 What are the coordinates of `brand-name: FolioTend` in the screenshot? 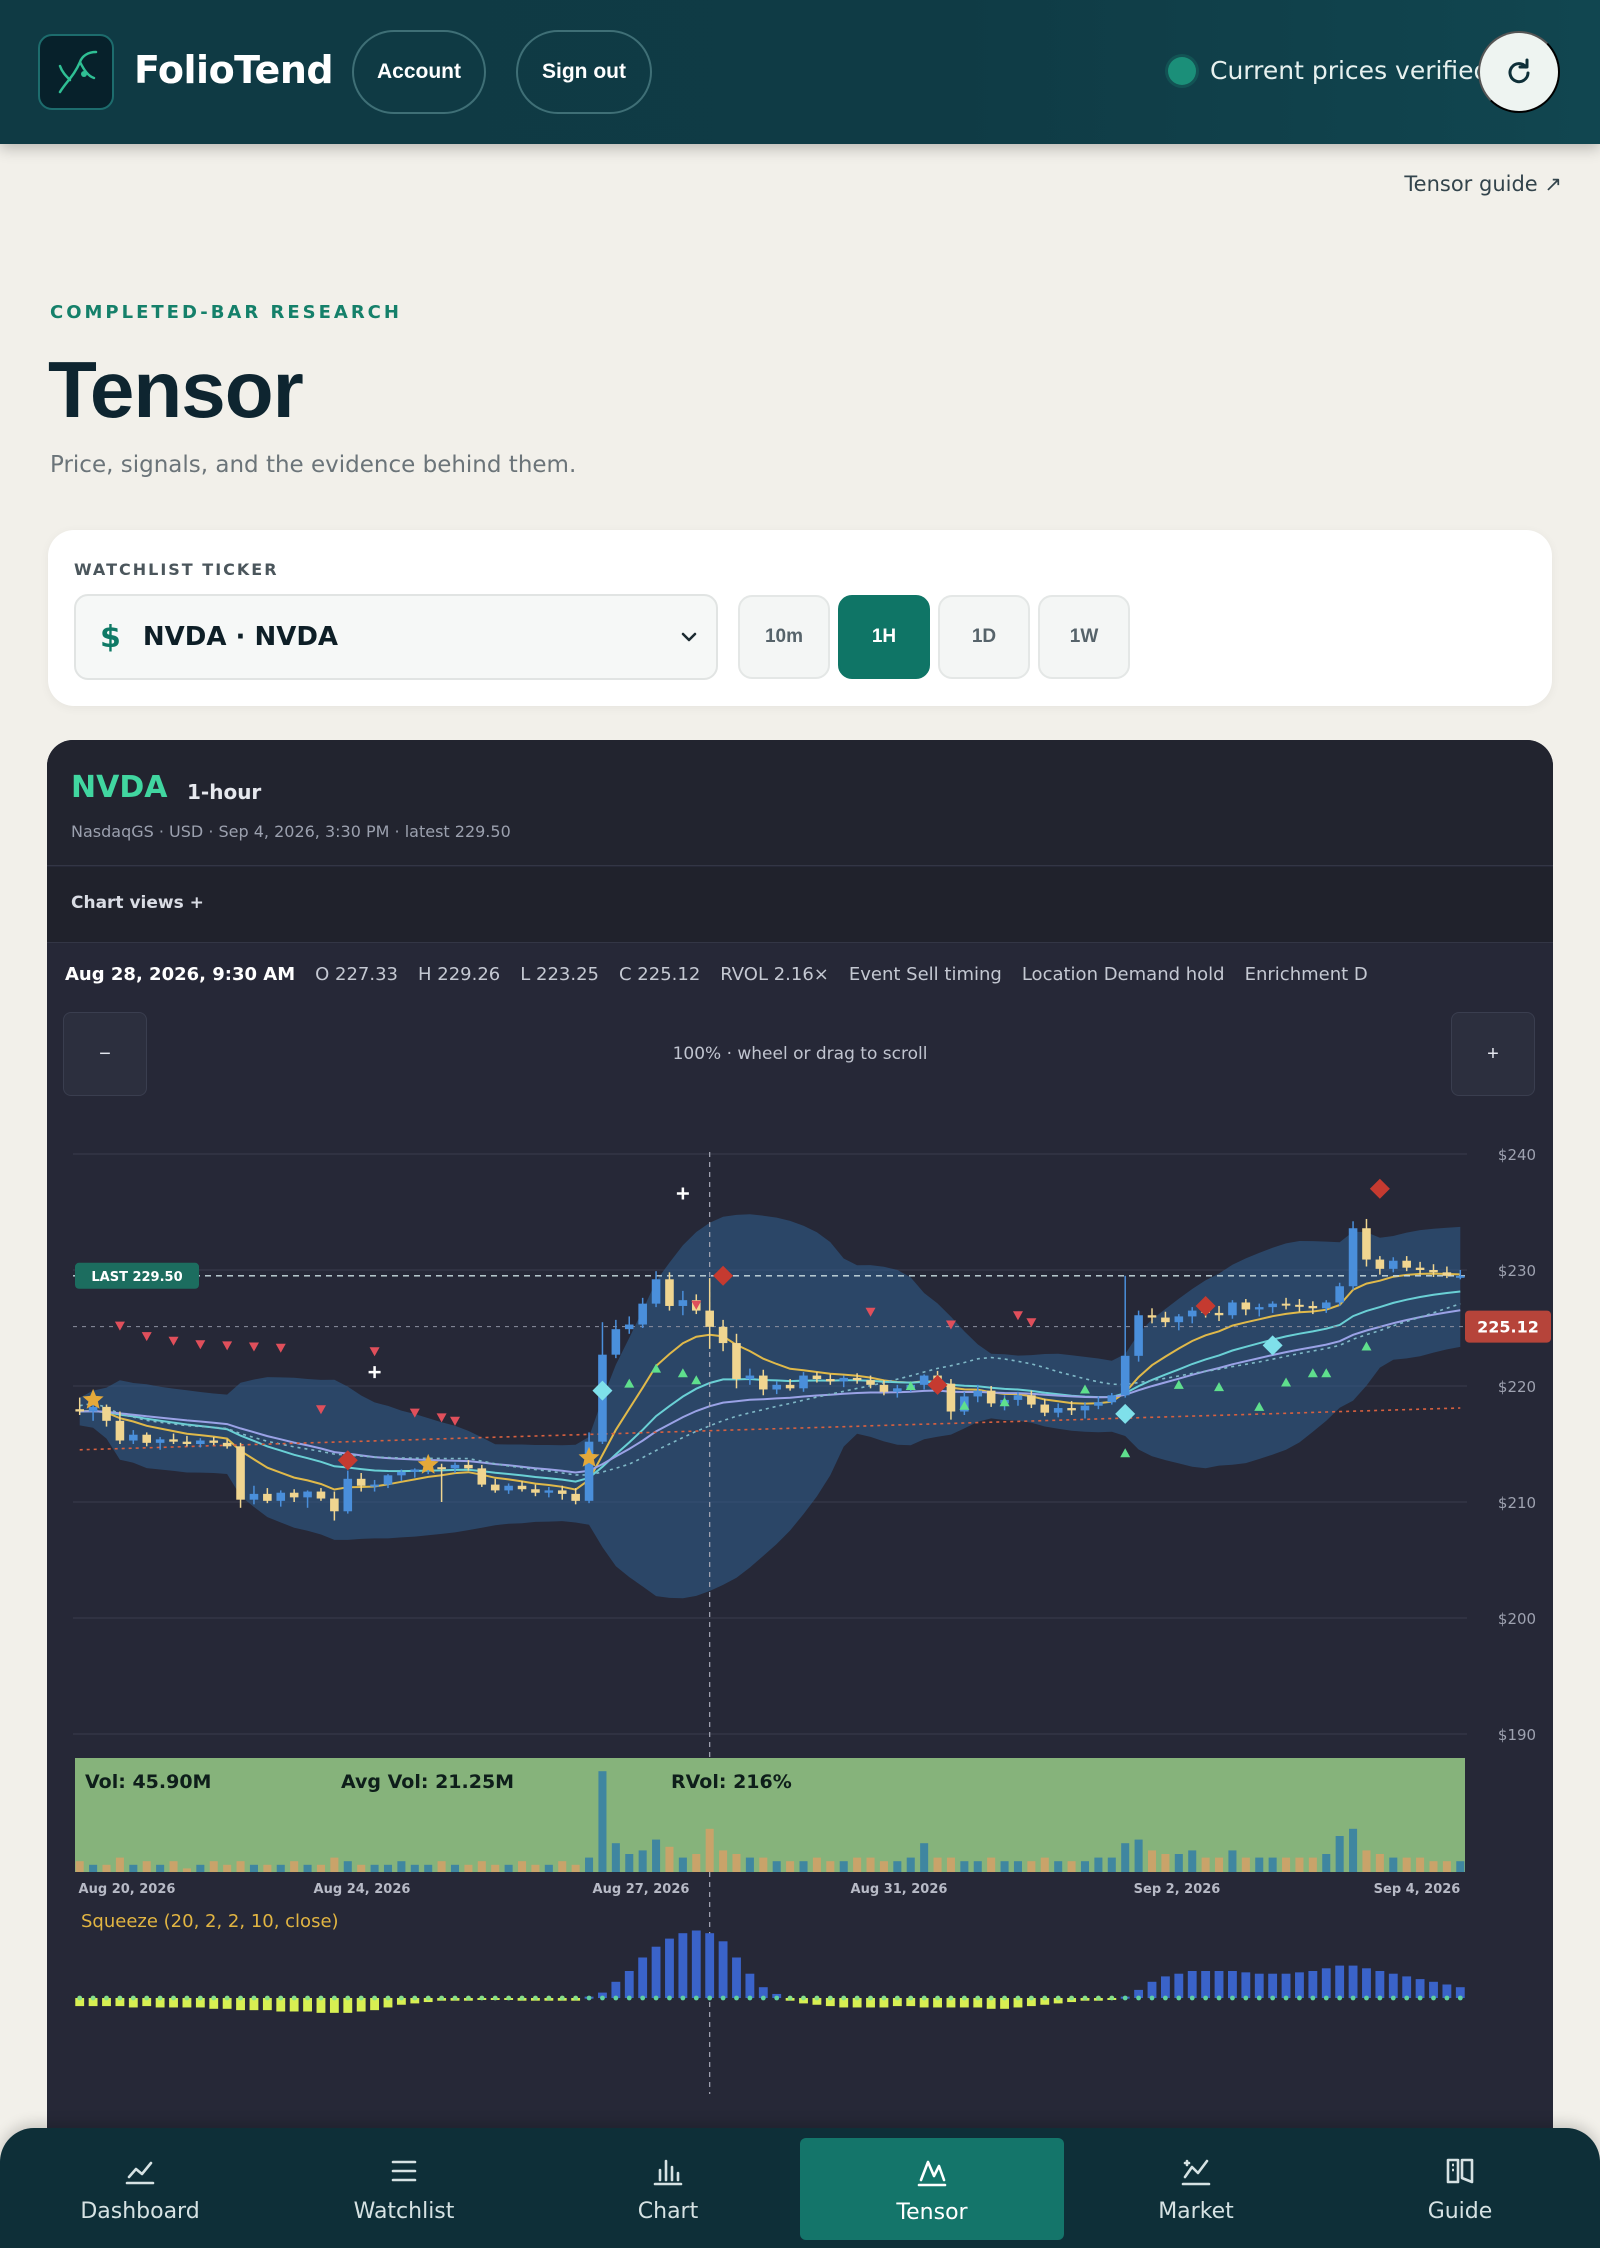 It's located at (234, 70).